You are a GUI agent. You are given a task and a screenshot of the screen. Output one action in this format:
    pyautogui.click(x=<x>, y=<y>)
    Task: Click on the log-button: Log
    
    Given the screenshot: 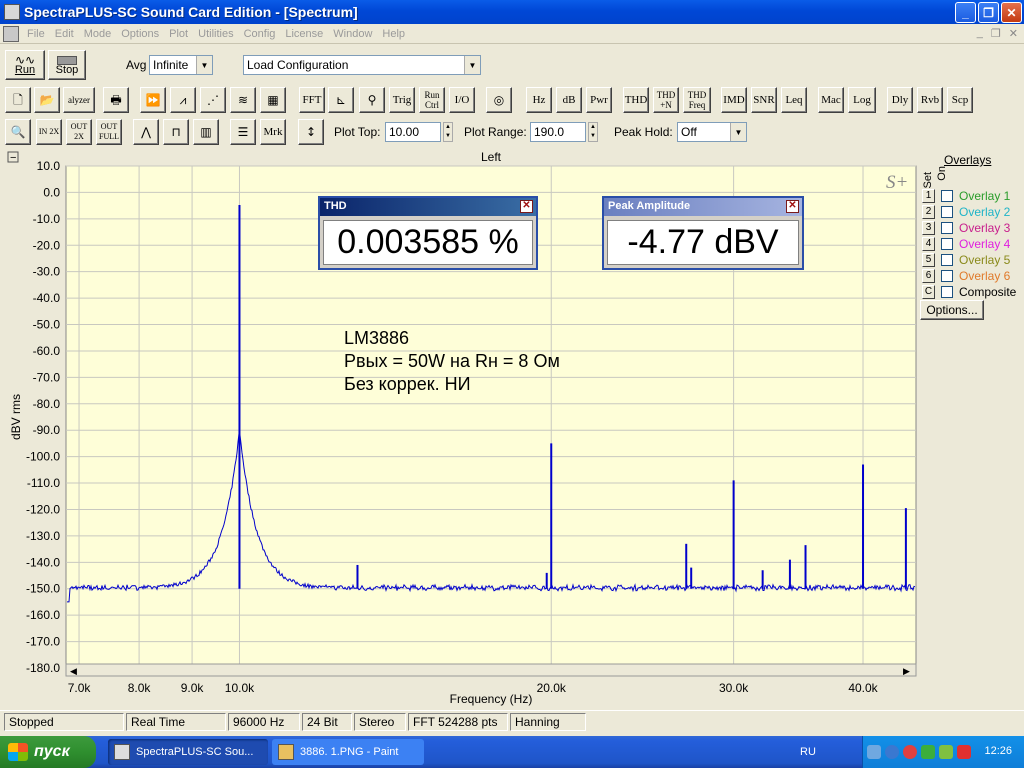 What is the action you would take?
    pyautogui.click(x=862, y=100)
    